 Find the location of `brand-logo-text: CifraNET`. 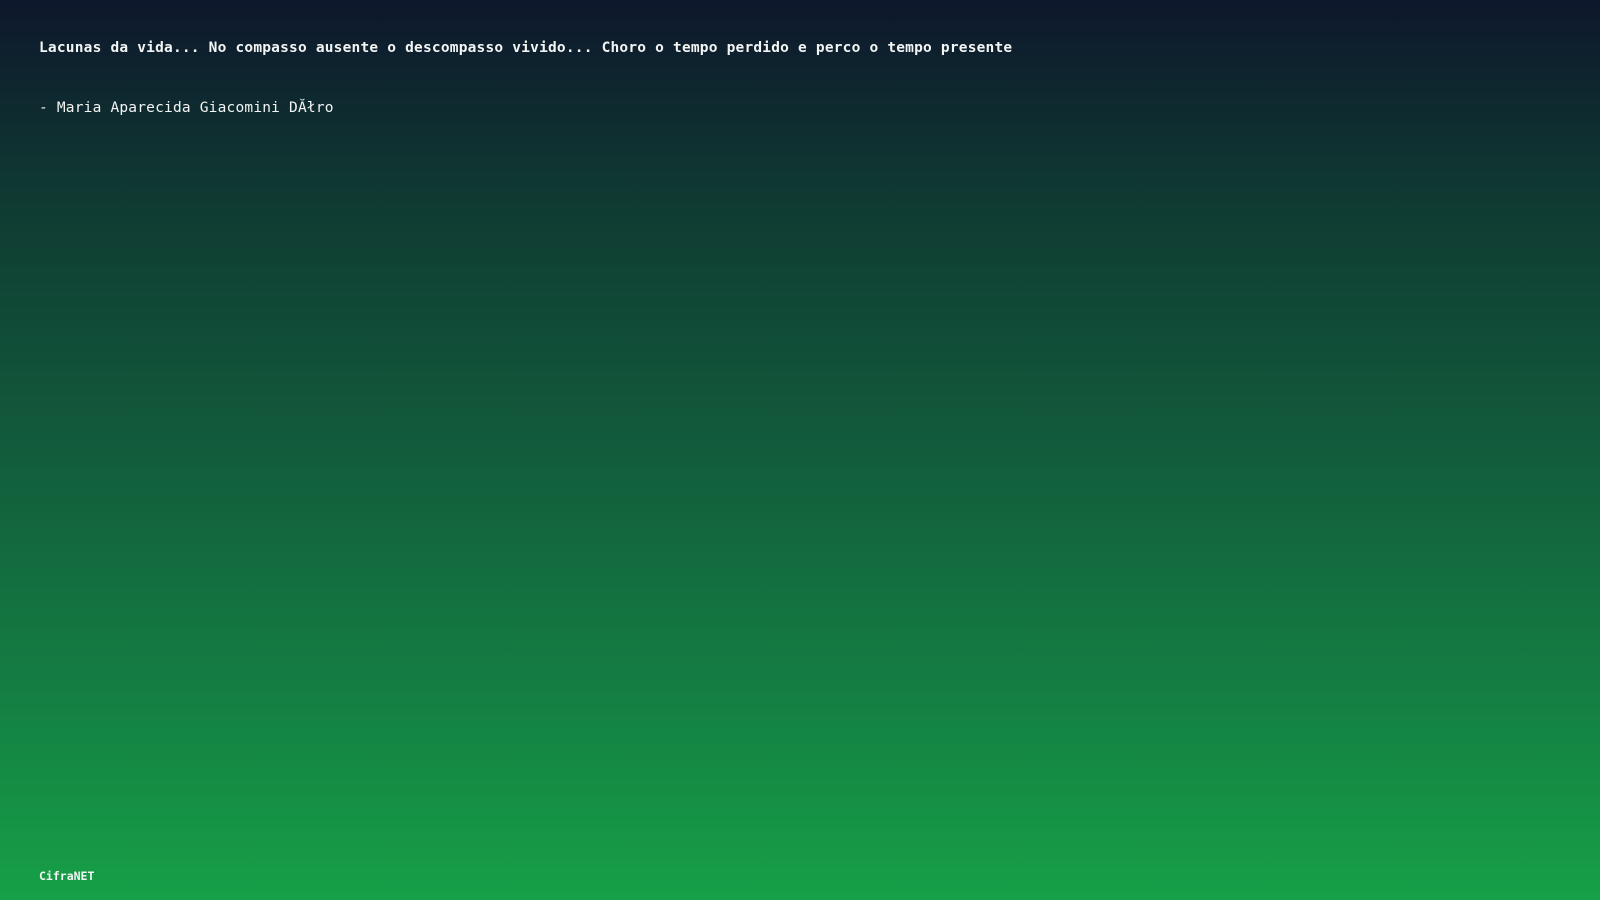

brand-logo-text: CifraNET is located at coordinates (67, 876).